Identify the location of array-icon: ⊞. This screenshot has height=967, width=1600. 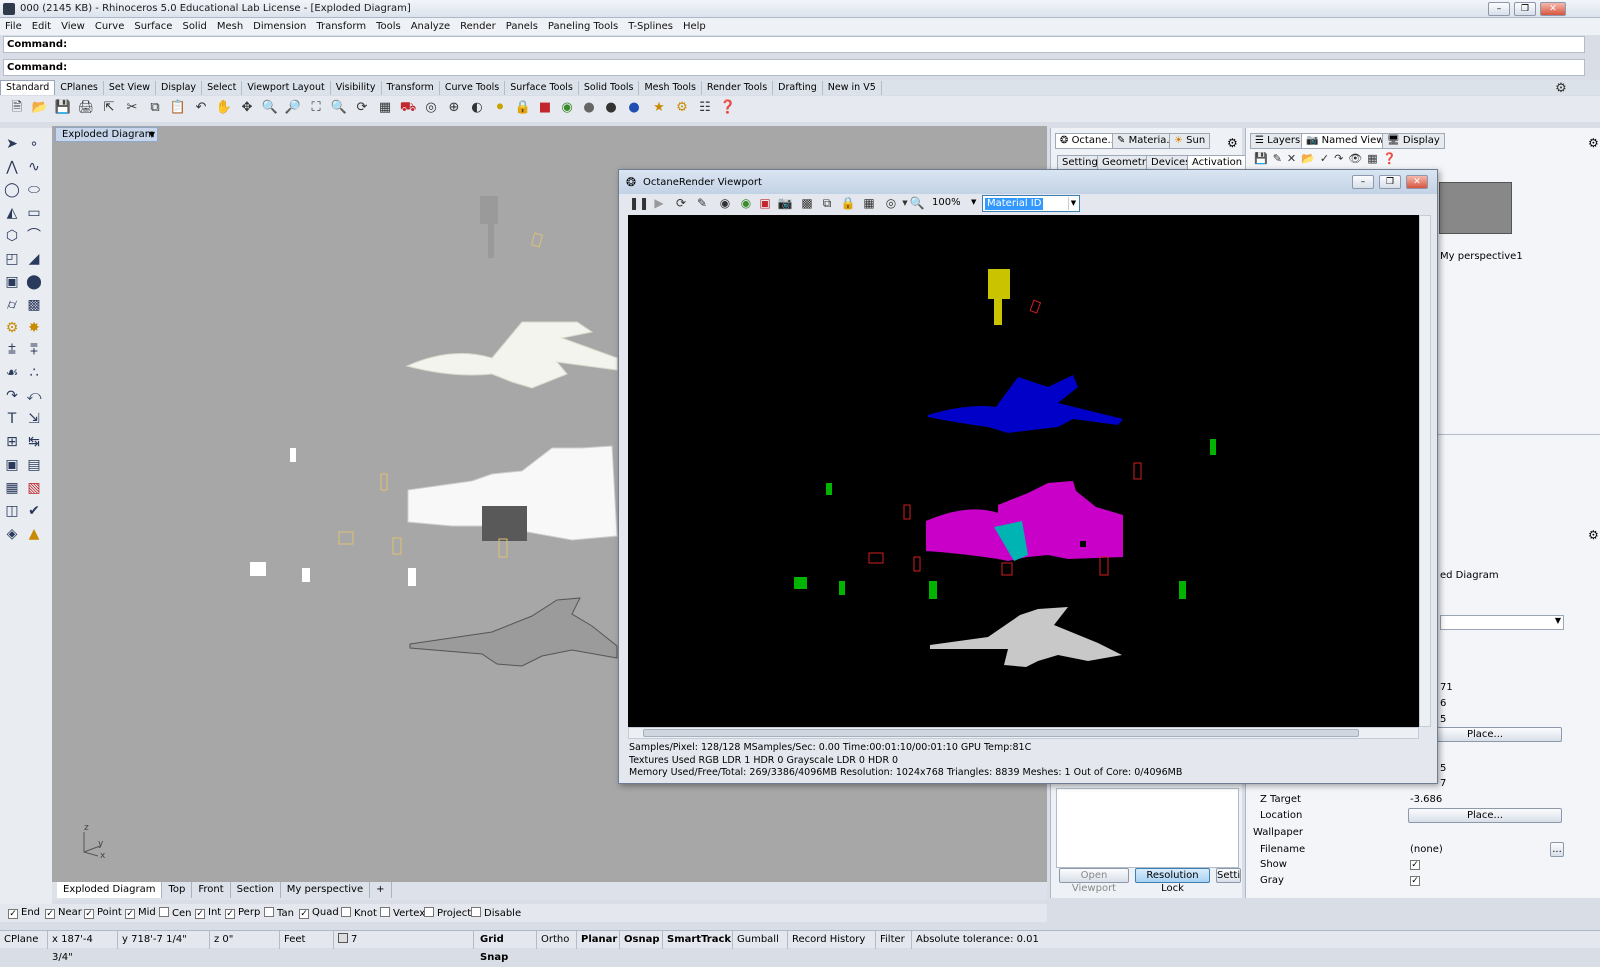
(12, 442).